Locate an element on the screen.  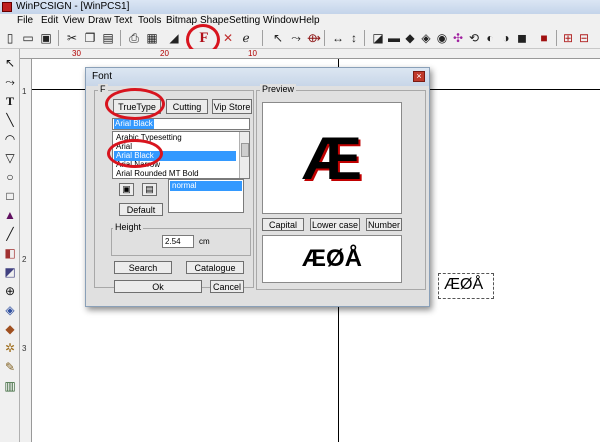
lowercase-button: Lower case is located at coordinates (335, 224).